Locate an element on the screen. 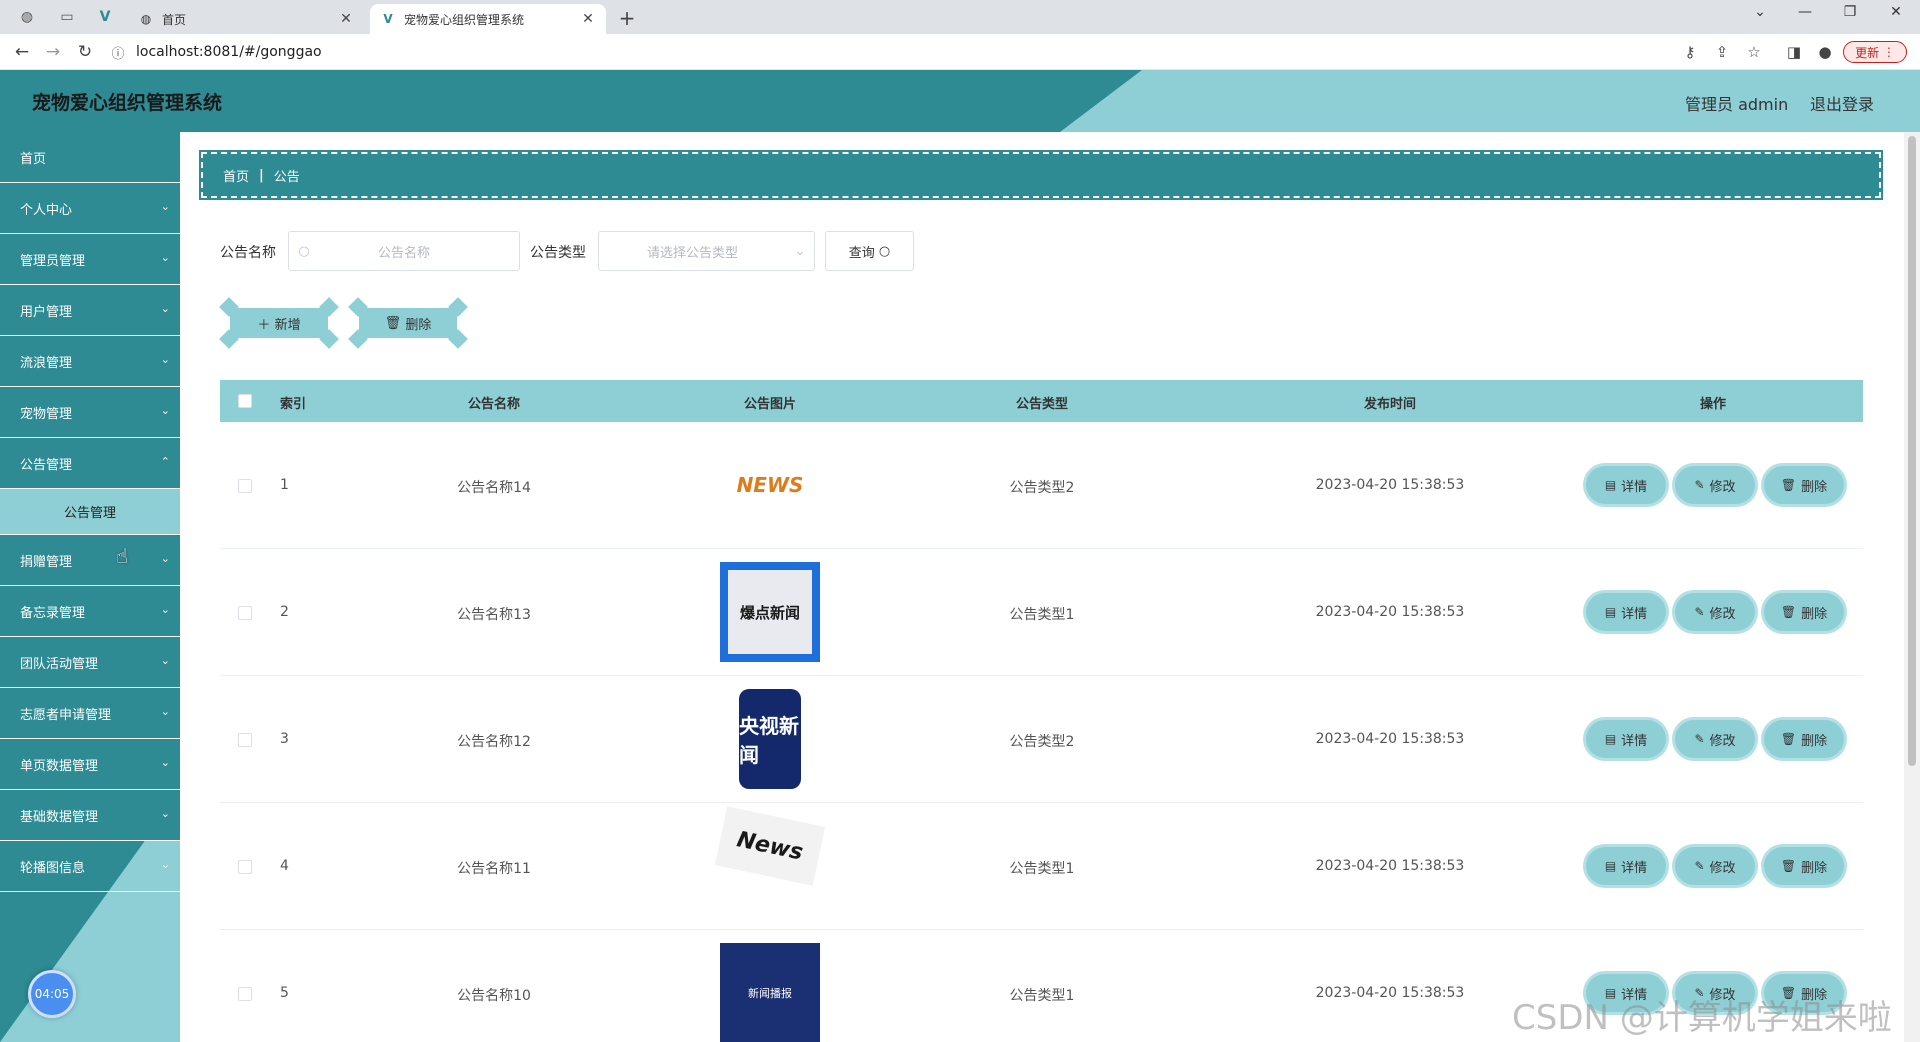 The width and height of the screenshot is (1920, 1042). breadcrumb-home: 首页 is located at coordinates (236, 175).